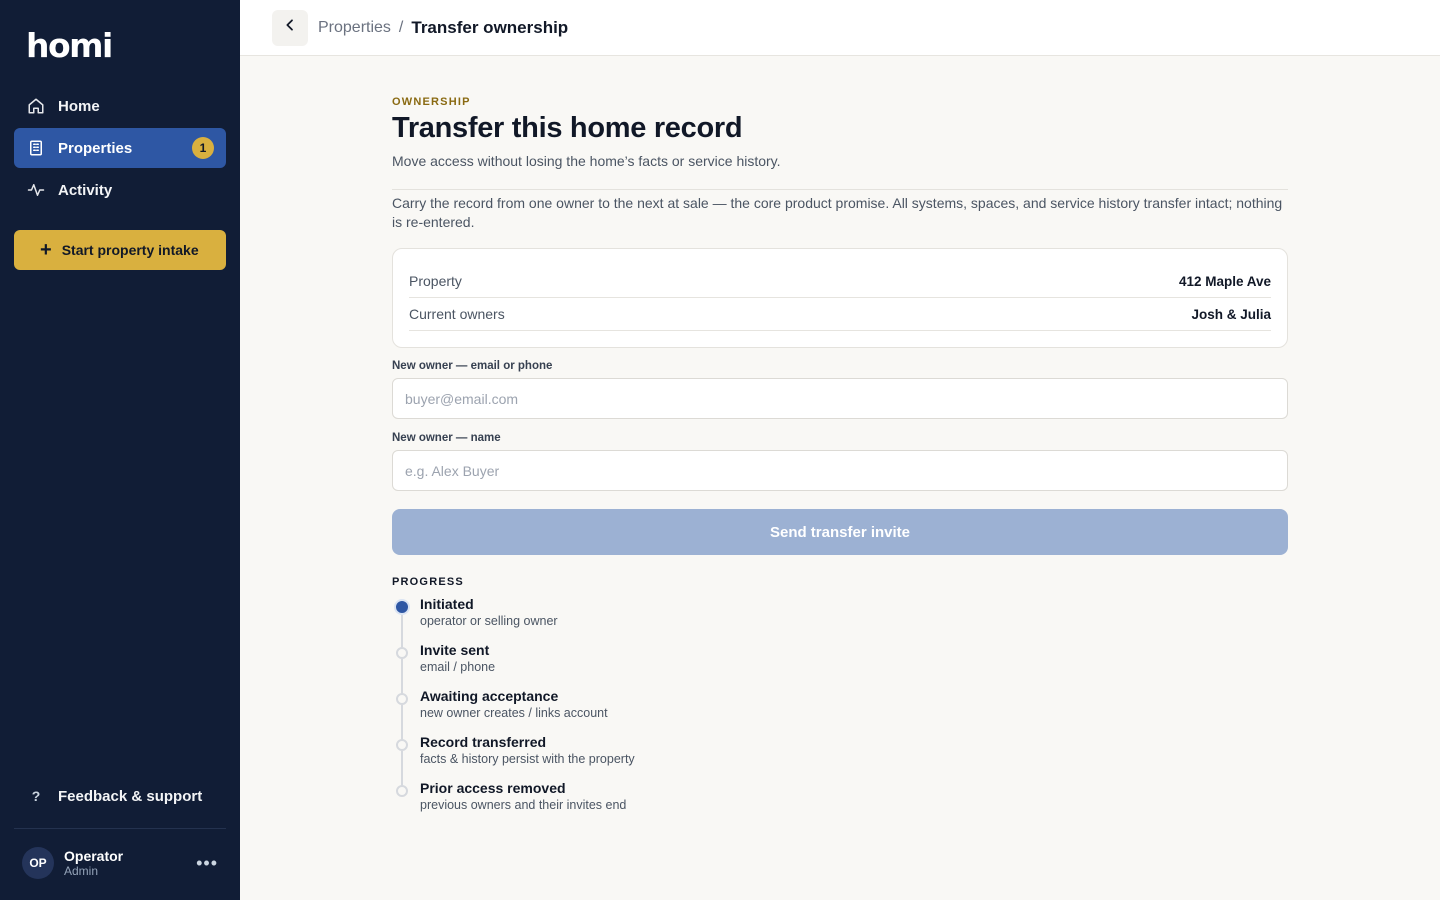  Describe the element at coordinates (36, 148) in the screenshot. I see `building-icon` at that location.